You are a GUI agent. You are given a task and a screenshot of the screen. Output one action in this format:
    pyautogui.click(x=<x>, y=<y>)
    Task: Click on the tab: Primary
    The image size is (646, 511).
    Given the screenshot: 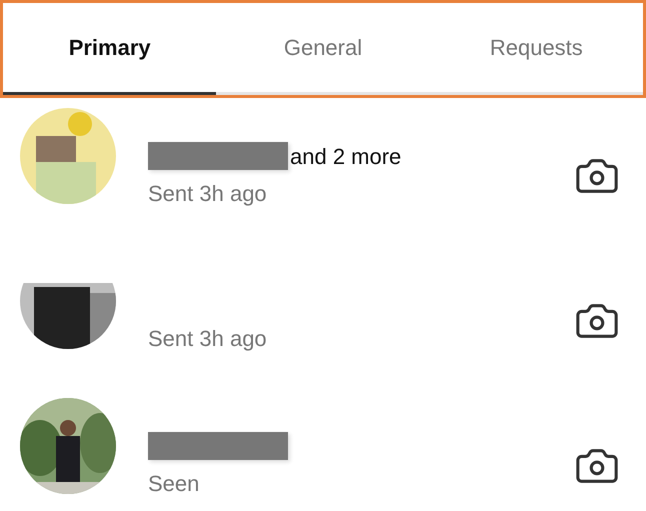 What is the action you would take?
    pyautogui.click(x=109, y=49)
    